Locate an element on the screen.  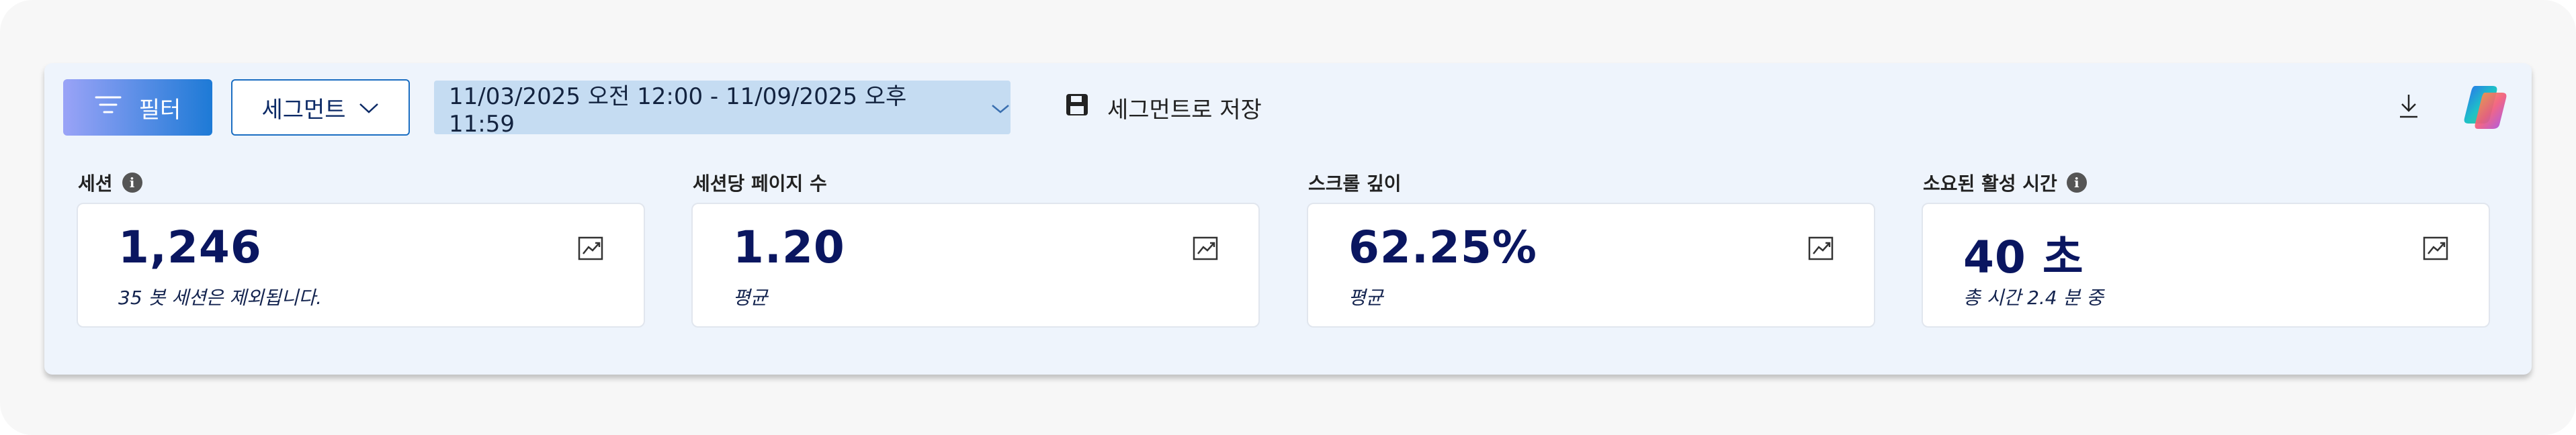
download-icon is located at coordinates (2409, 107).